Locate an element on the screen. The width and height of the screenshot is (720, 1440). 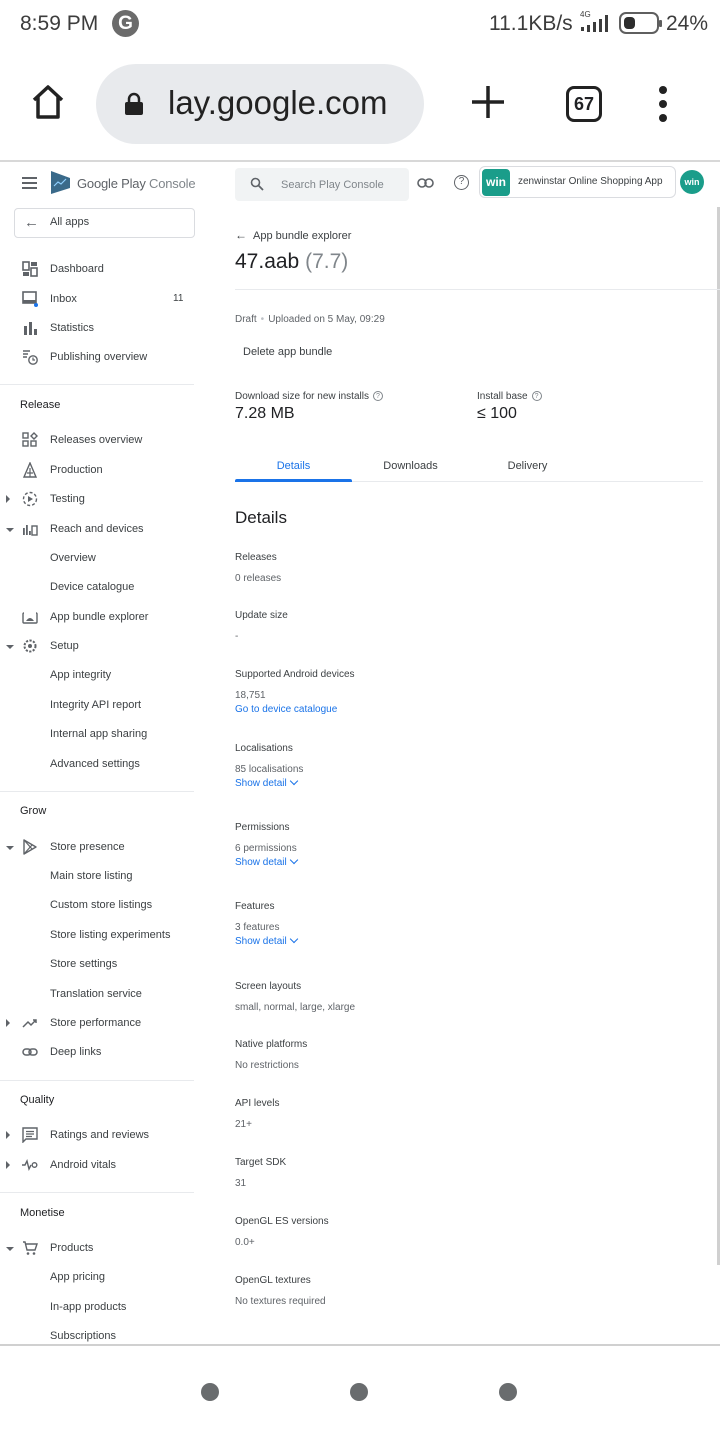
sidebar-item-store-performance: Store performance is located at coordinates (98, 1024).